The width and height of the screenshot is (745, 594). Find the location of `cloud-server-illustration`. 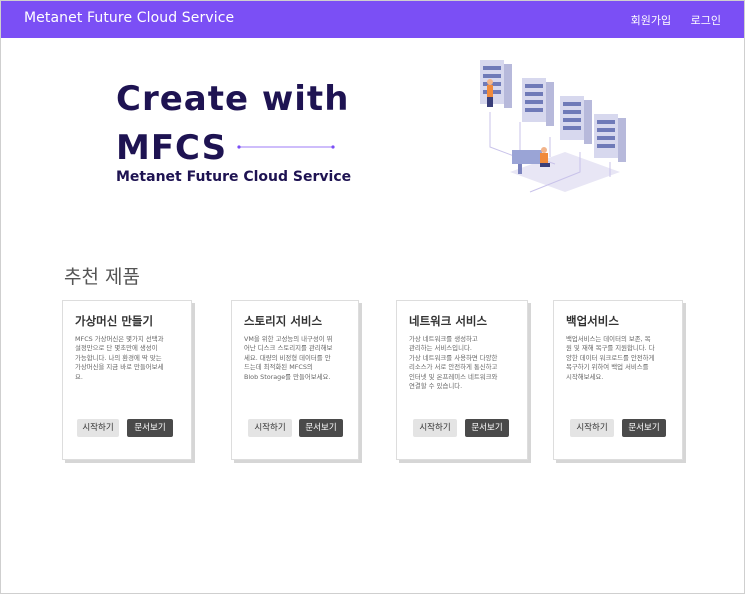

cloud-server-illustration is located at coordinates (553, 126).